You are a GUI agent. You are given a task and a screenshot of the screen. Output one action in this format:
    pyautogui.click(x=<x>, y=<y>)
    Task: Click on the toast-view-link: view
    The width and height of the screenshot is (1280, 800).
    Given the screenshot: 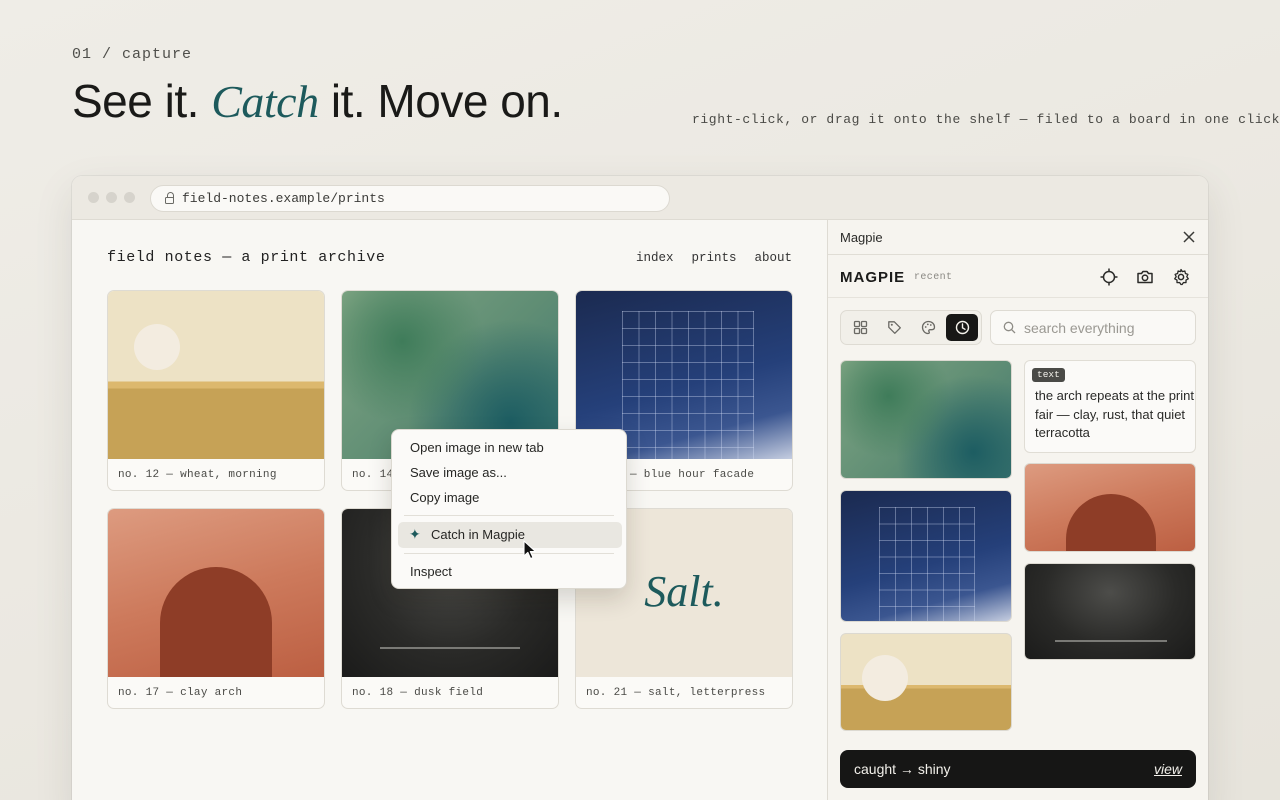 What is the action you would take?
    pyautogui.click(x=1168, y=769)
    